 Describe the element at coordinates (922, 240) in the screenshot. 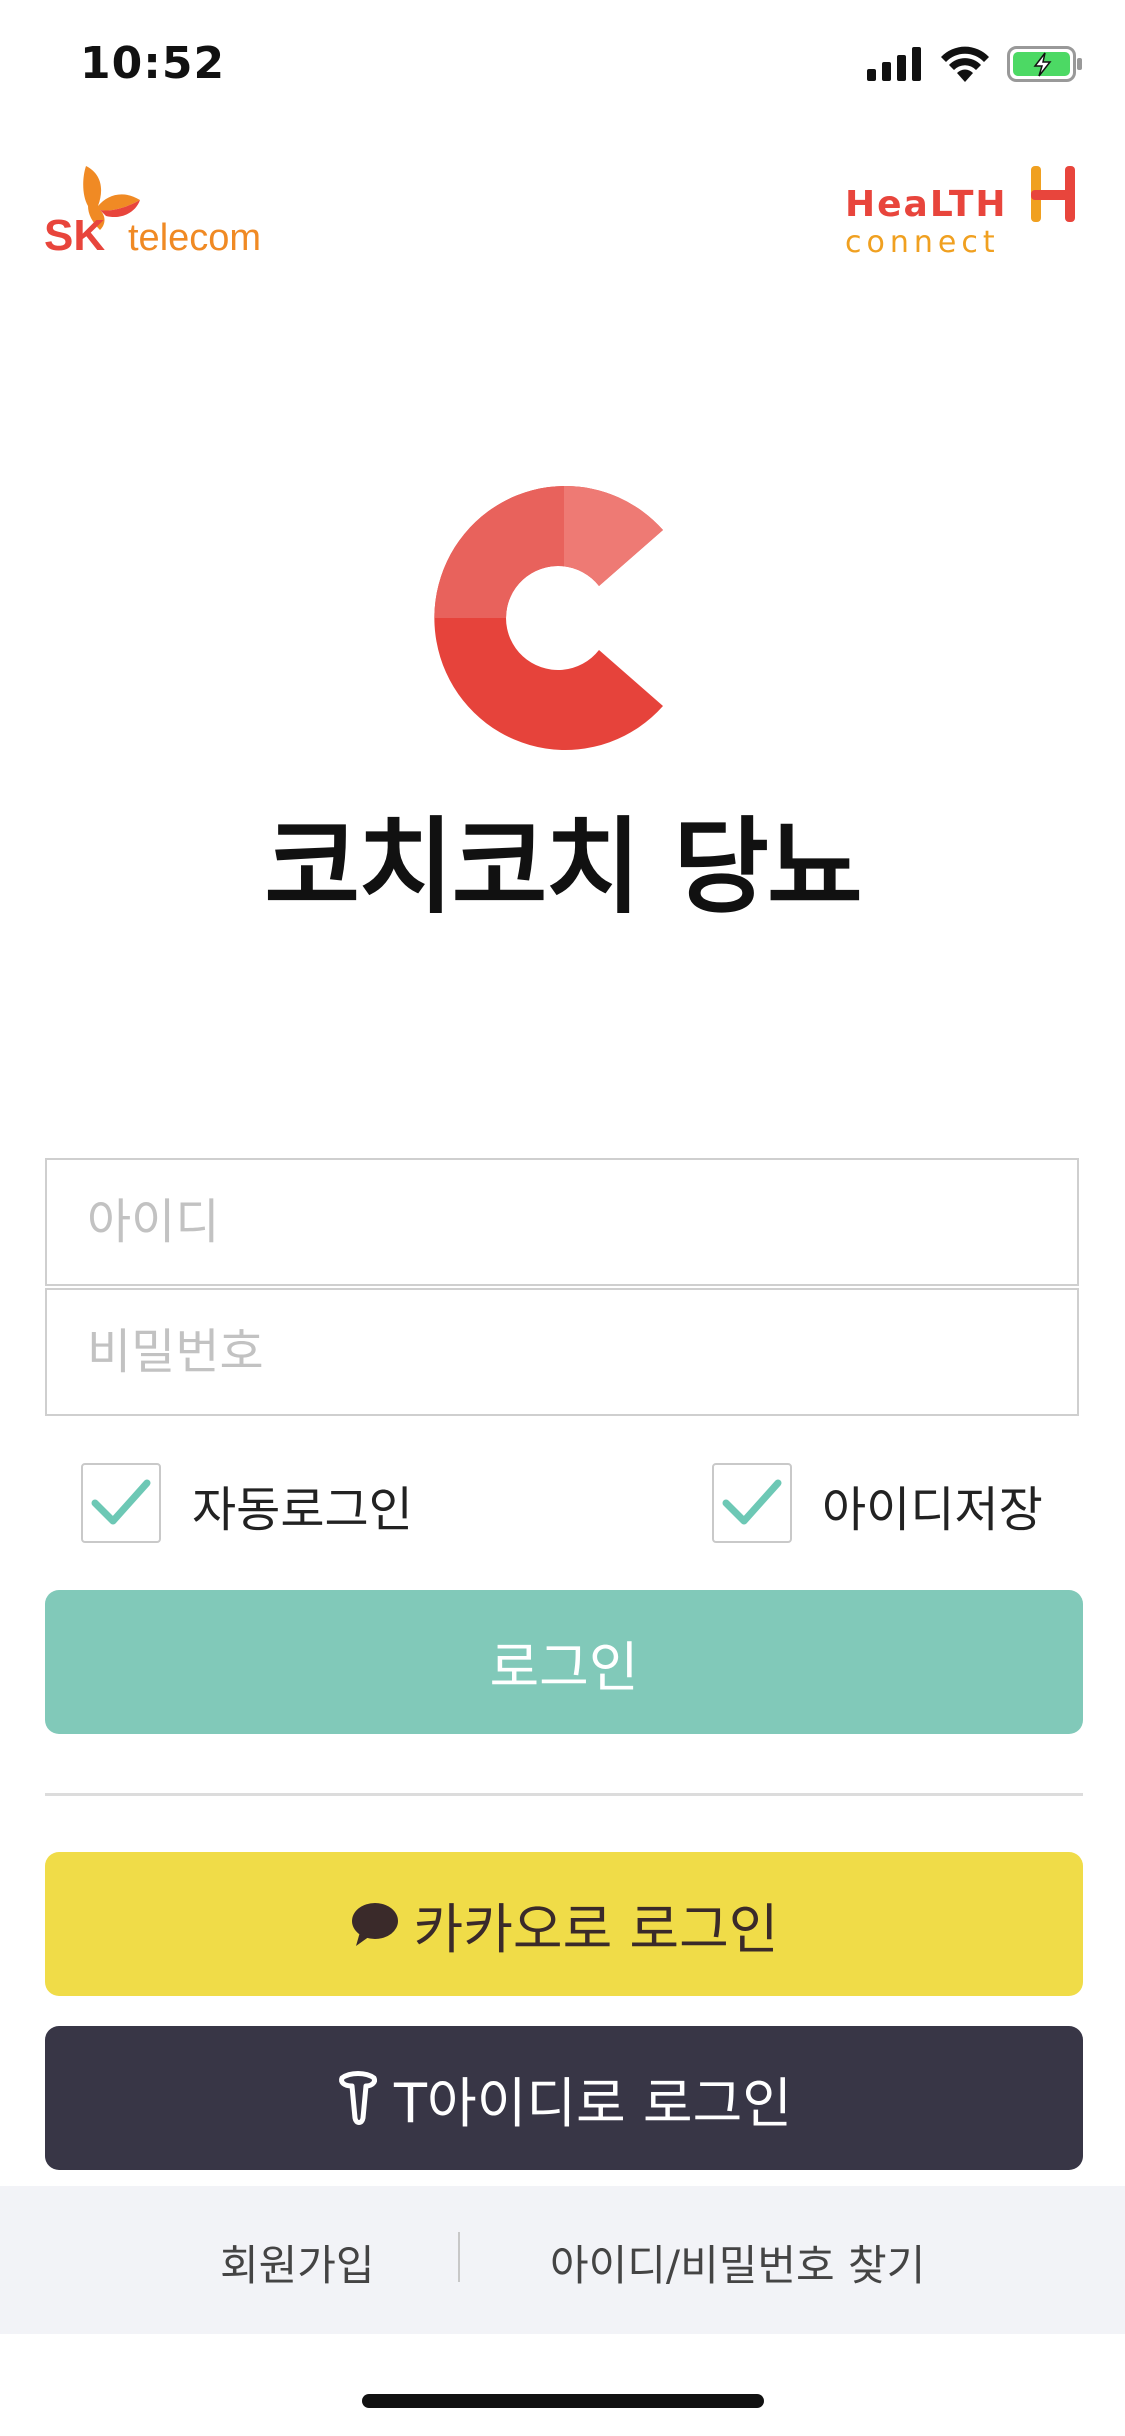

I see `svg-text: connect` at that location.